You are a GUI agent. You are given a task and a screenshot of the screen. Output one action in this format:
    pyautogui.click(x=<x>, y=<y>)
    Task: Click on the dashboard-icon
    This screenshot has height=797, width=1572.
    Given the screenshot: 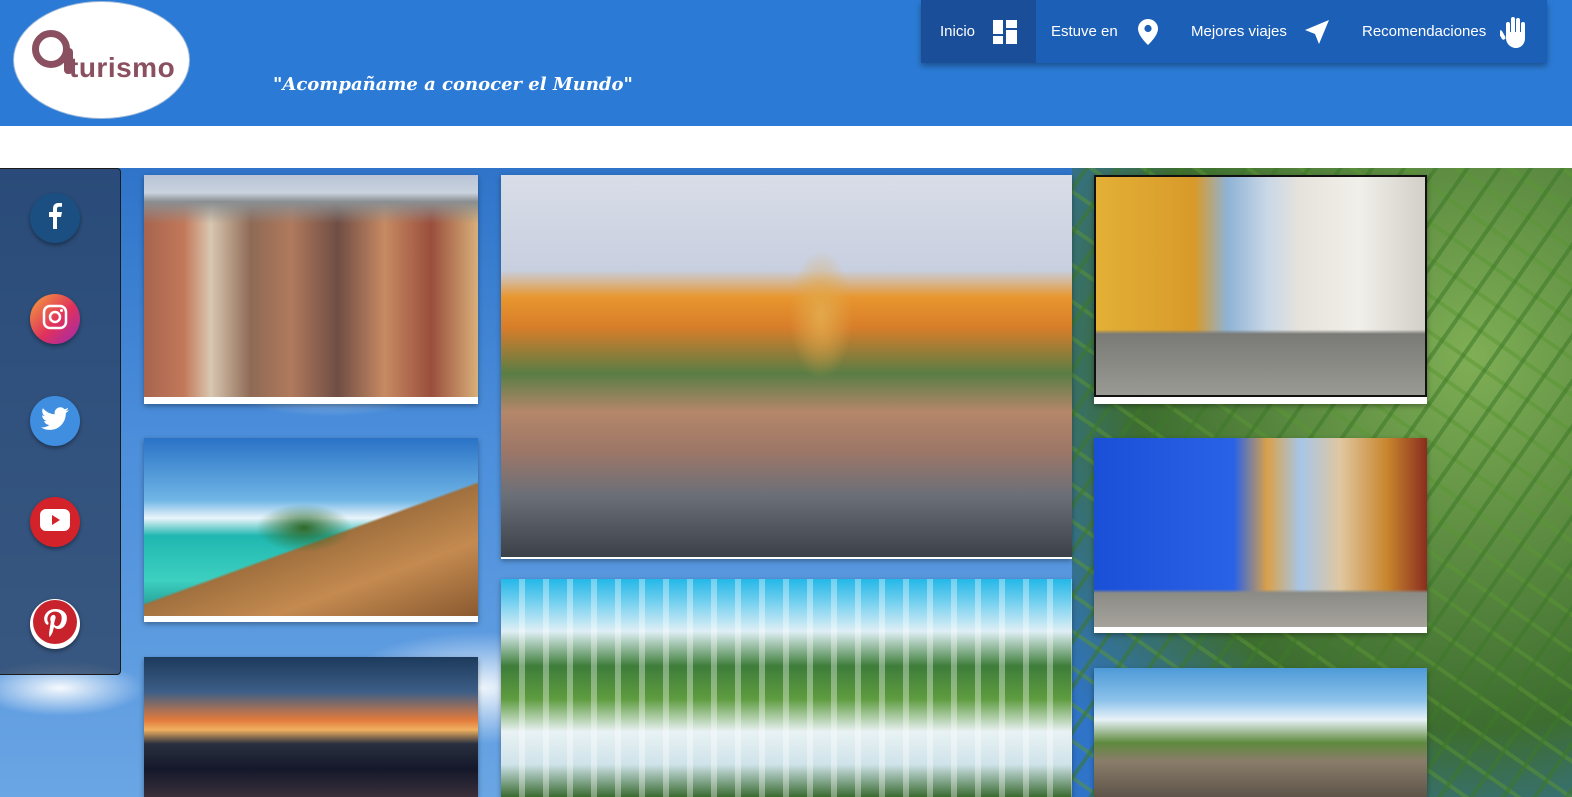 What is the action you would take?
    pyautogui.click(x=1005, y=31)
    